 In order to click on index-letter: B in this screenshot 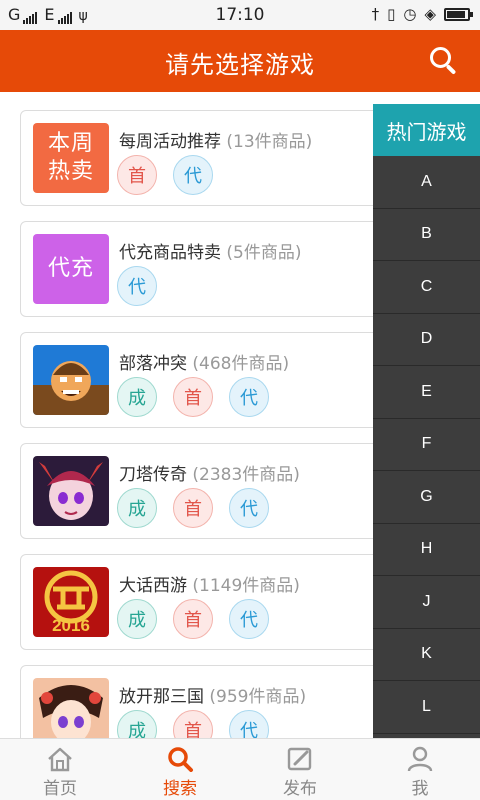, I will do `click(426, 235)`.